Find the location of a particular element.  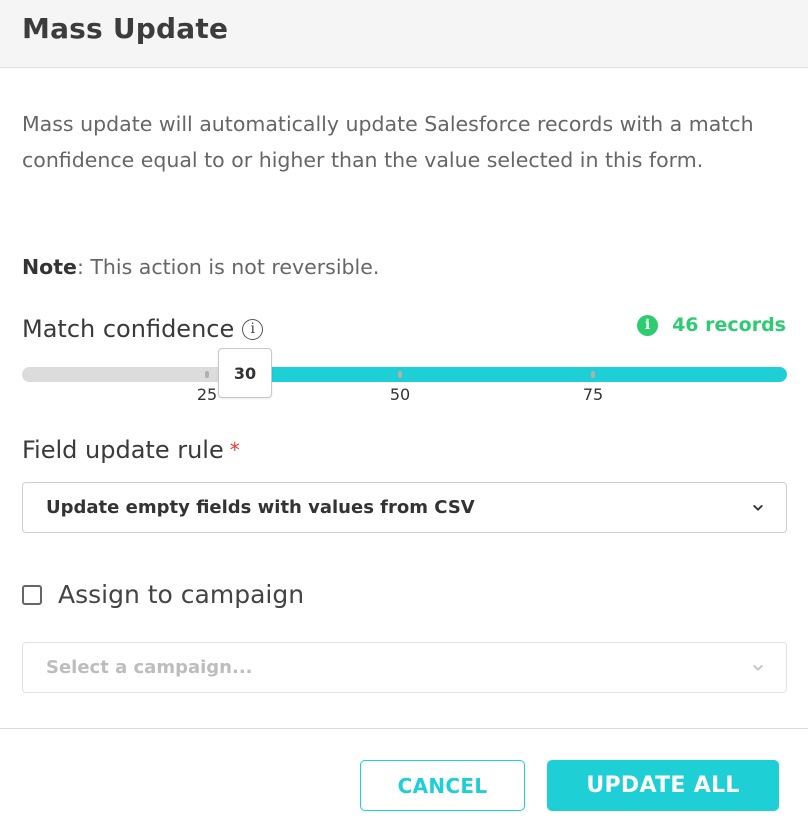

field-update-rule-label: Field update rule * is located at coordinates (131, 450).